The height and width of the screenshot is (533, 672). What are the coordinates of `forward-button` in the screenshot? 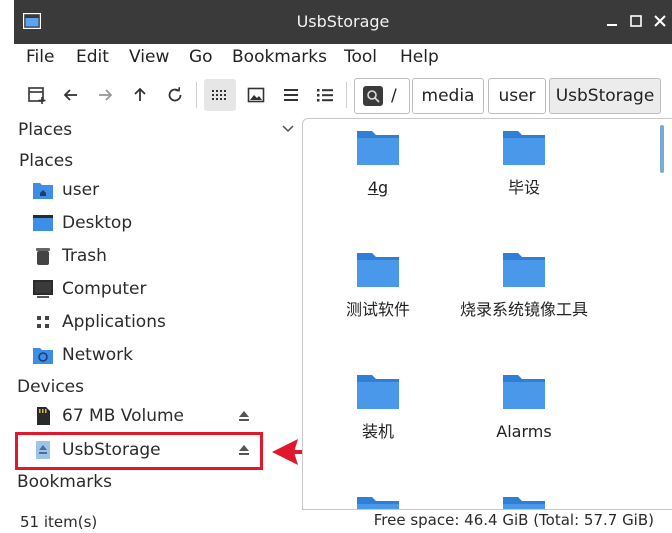 It's located at (105, 95).